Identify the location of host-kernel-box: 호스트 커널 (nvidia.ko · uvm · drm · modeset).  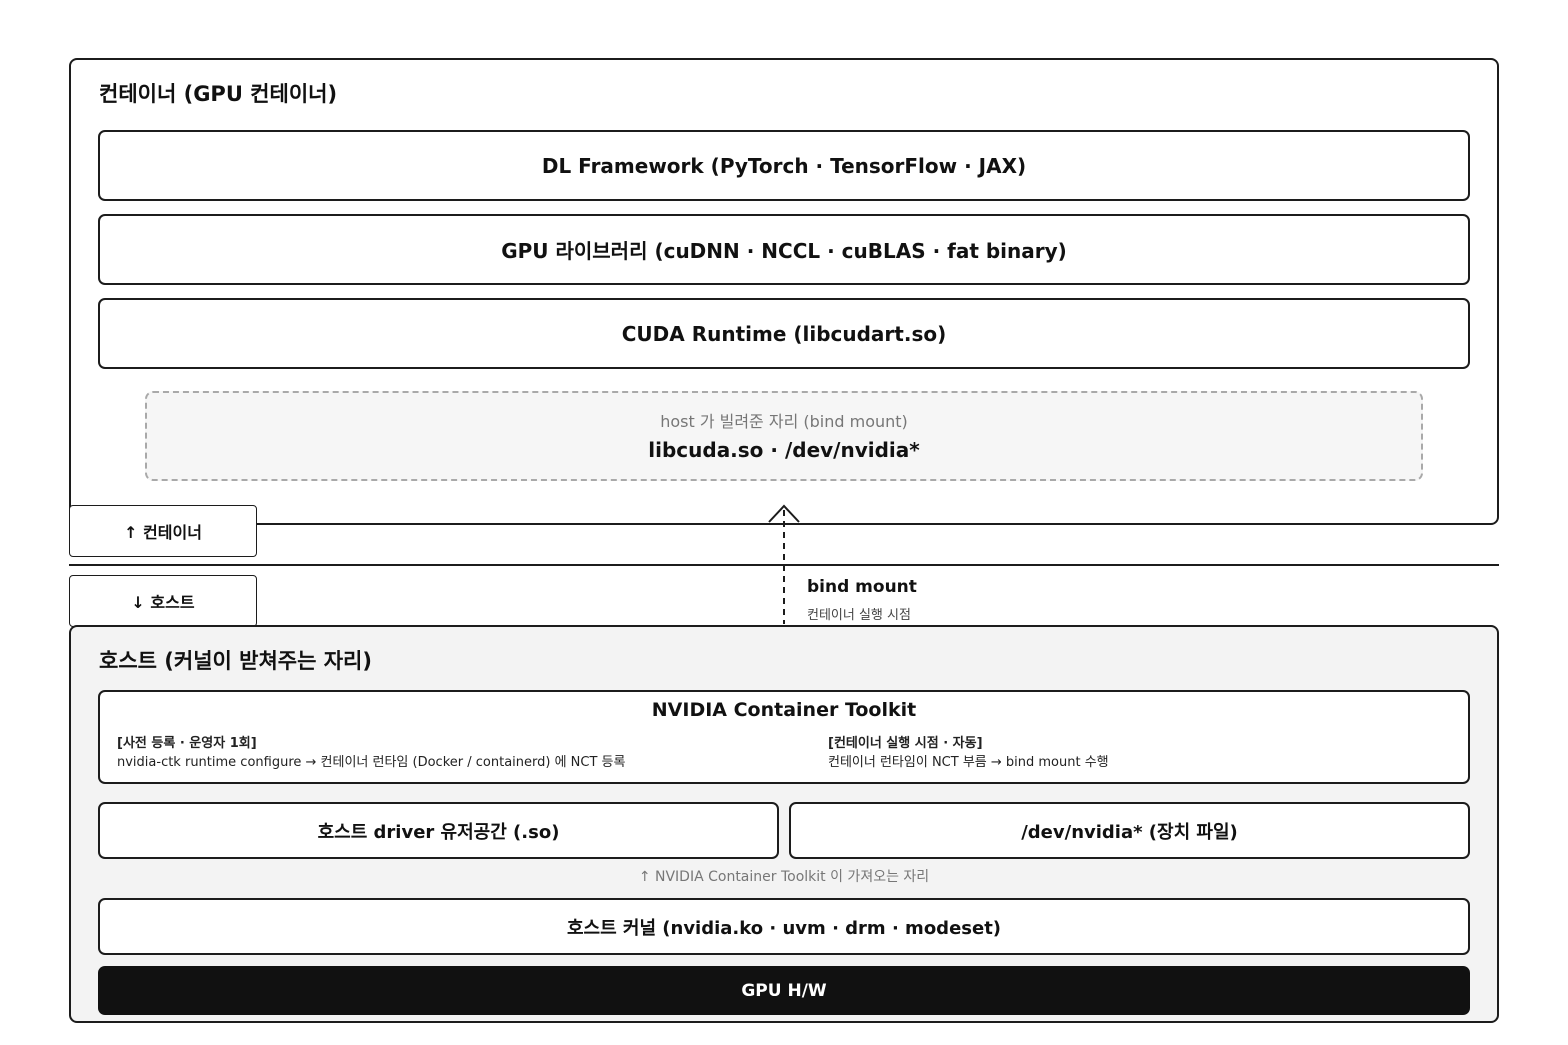
(784, 926).